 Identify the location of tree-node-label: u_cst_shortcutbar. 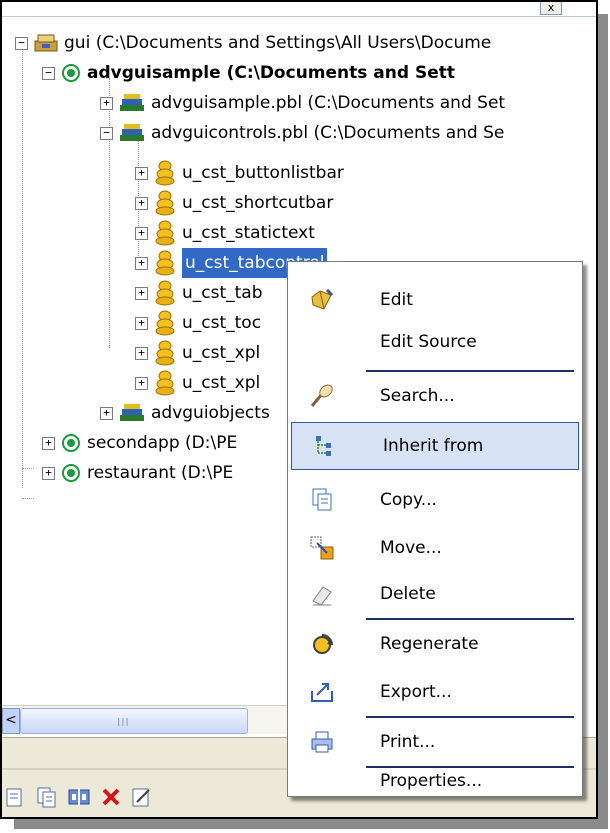
(258, 203).